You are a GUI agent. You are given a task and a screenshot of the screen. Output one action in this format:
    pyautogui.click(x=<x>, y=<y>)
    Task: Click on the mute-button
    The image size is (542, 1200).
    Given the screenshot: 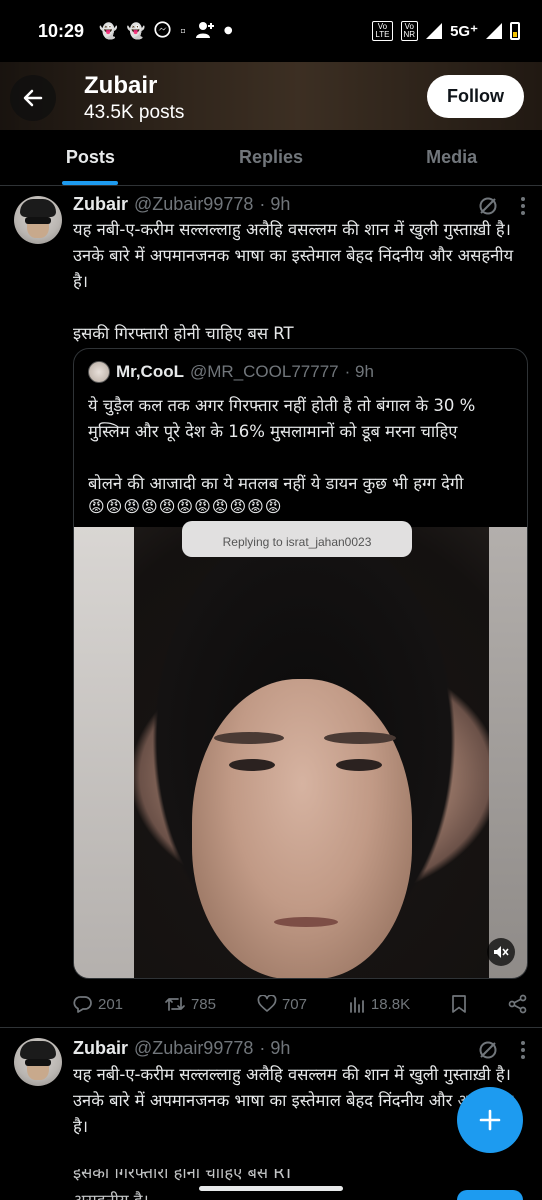 What is the action you would take?
    pyautogui.click(x=501, y=952)
    